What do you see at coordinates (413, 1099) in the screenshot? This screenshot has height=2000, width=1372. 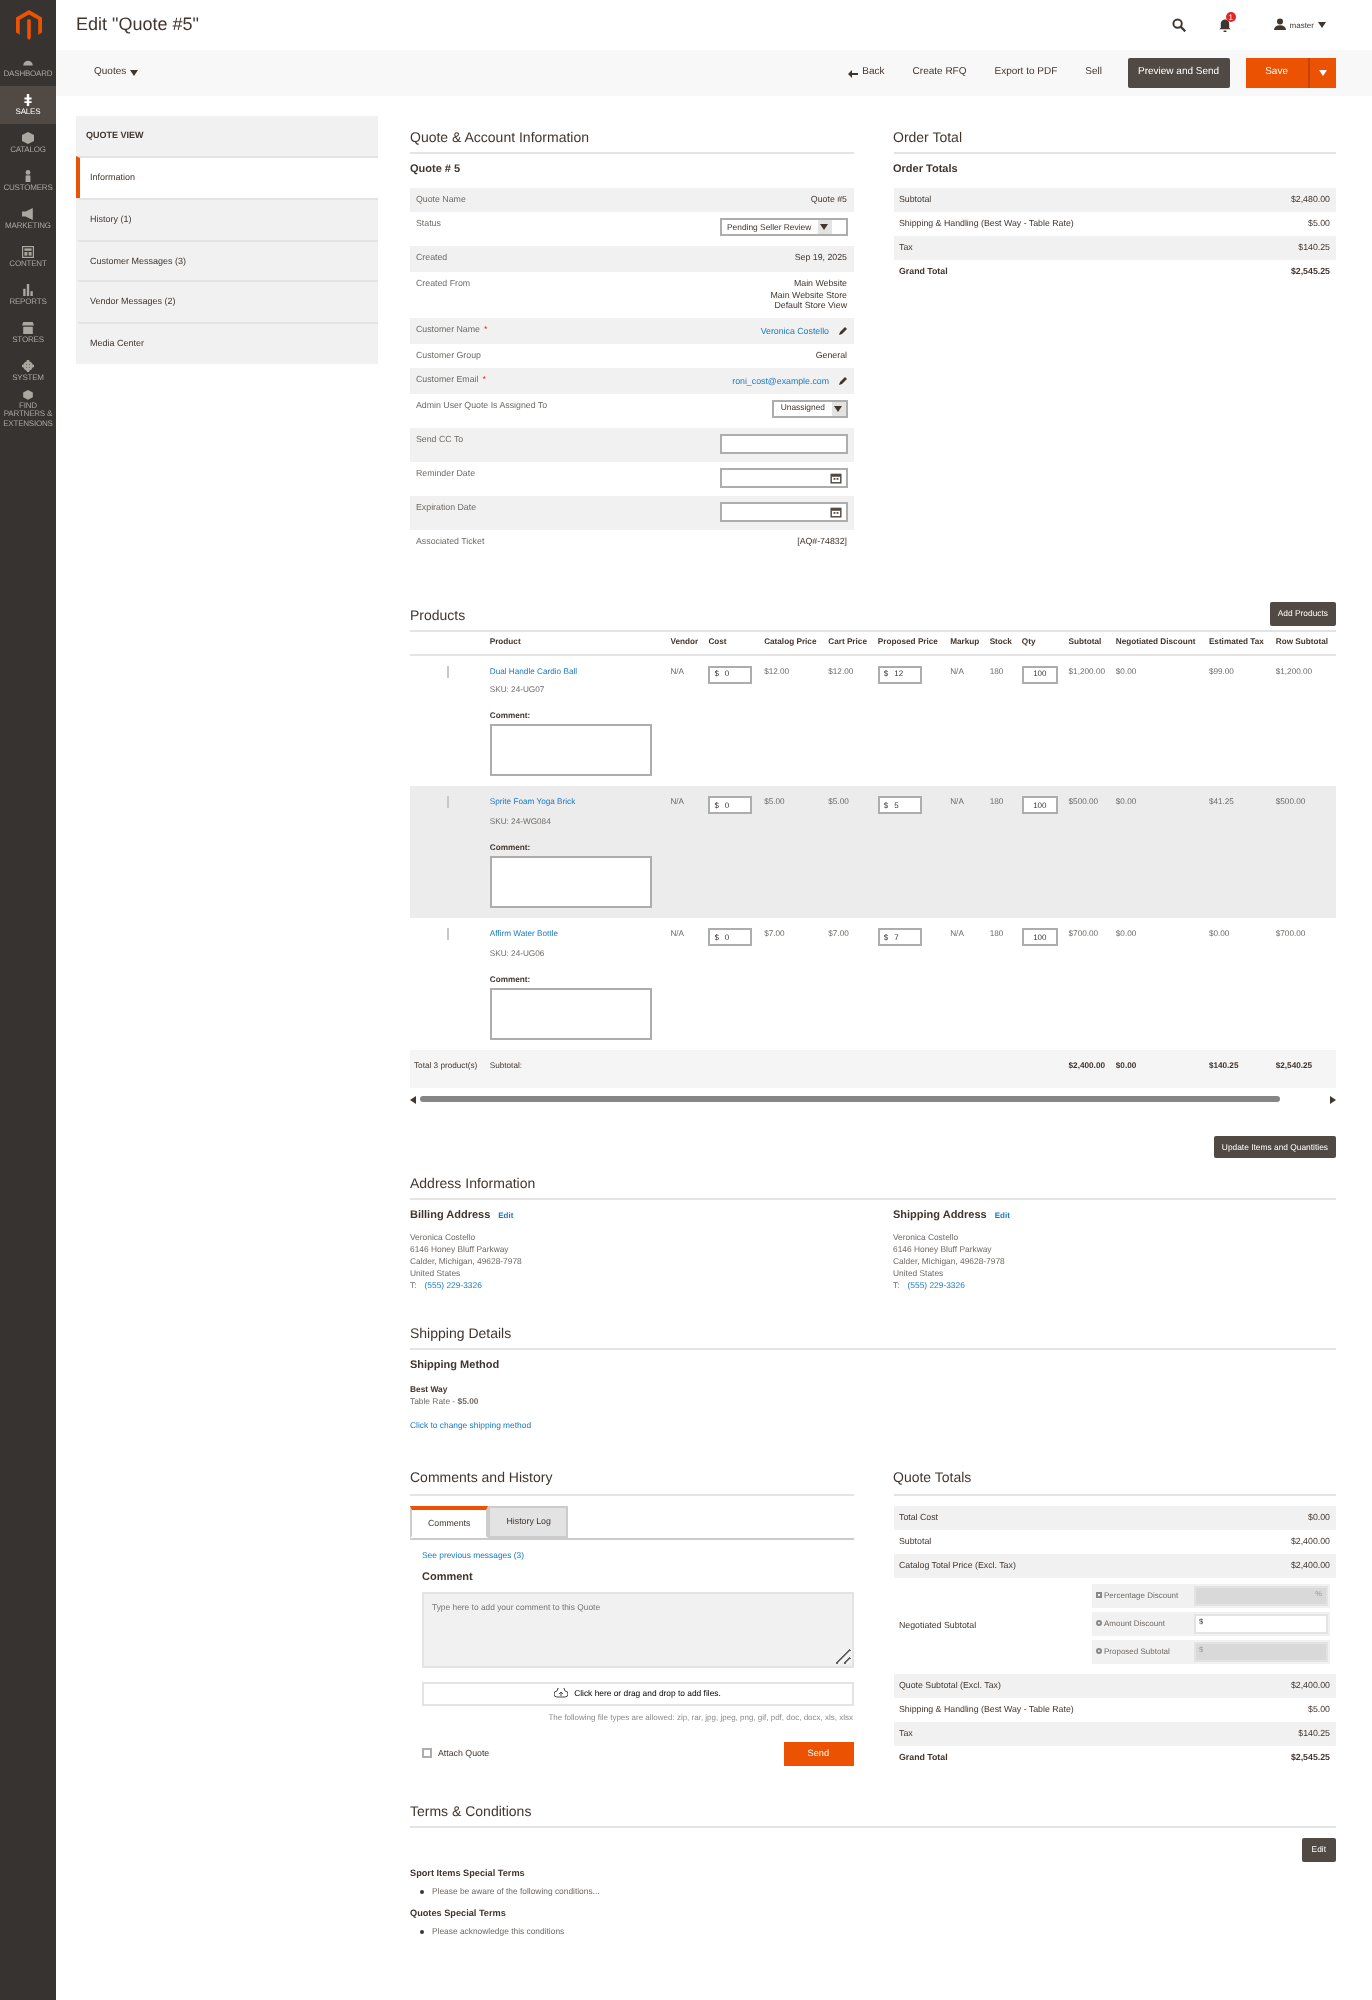 I see `scroll-left-icon` at bounding box center [413, 1099].